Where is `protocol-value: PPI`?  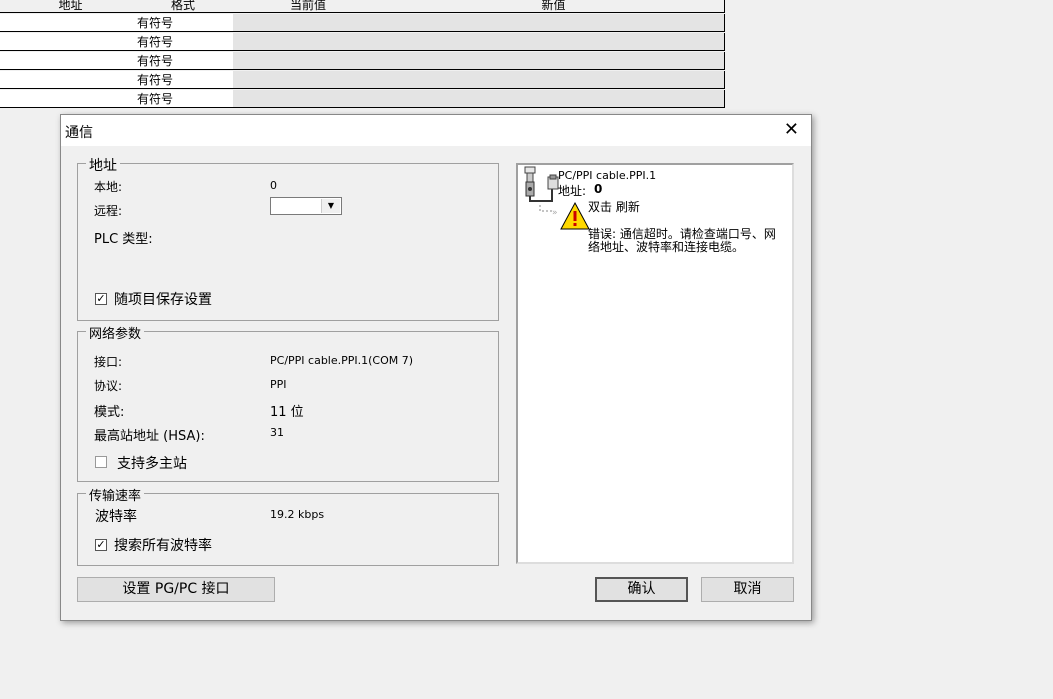
protocol-value: PPI is located at coordinates (278, 384).